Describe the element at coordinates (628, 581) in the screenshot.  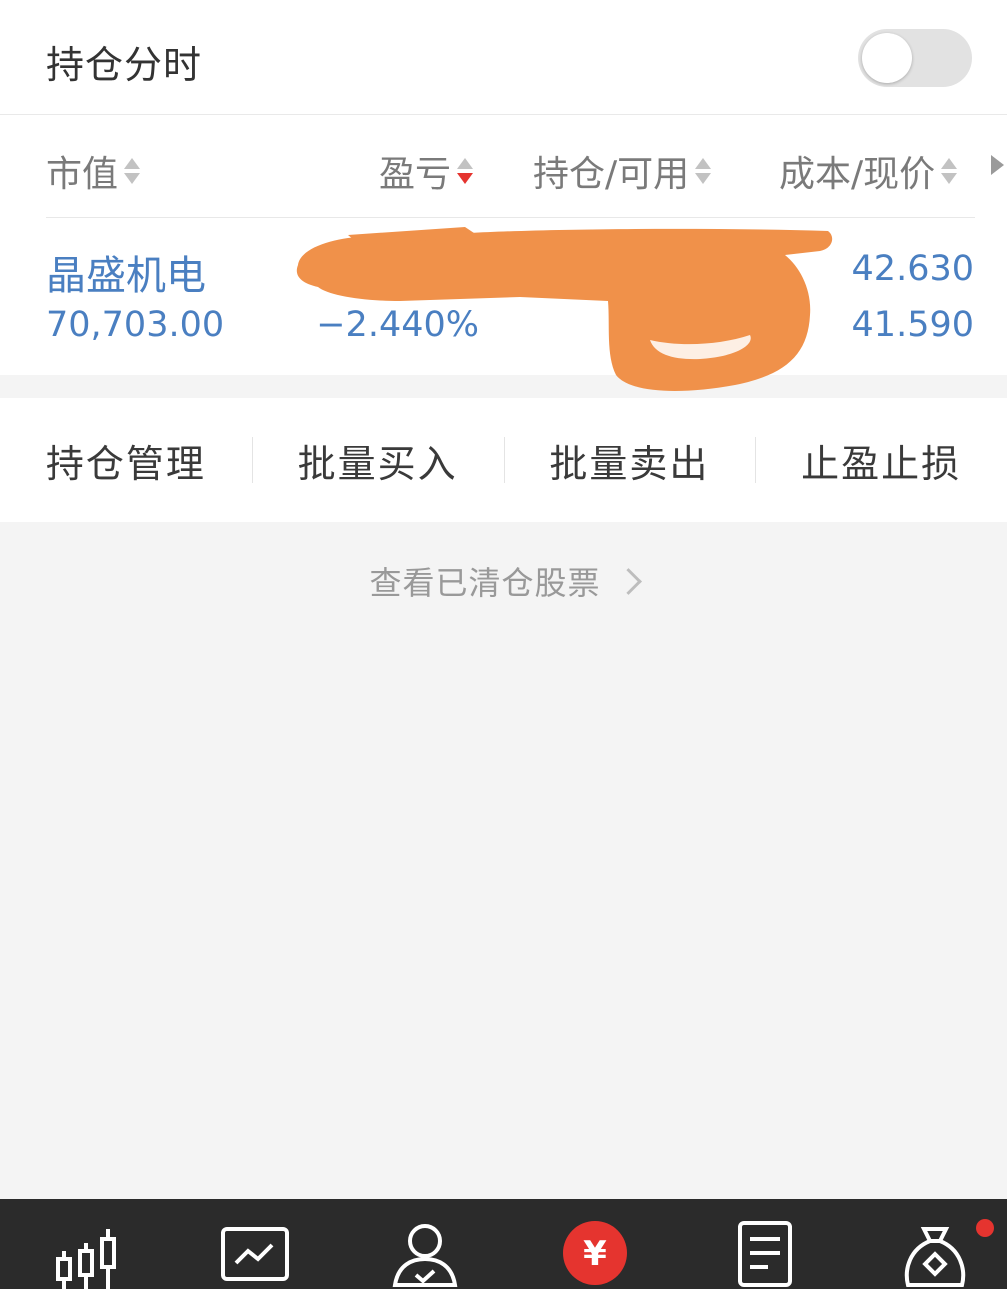
I see `chevron-right-icon` at that location.